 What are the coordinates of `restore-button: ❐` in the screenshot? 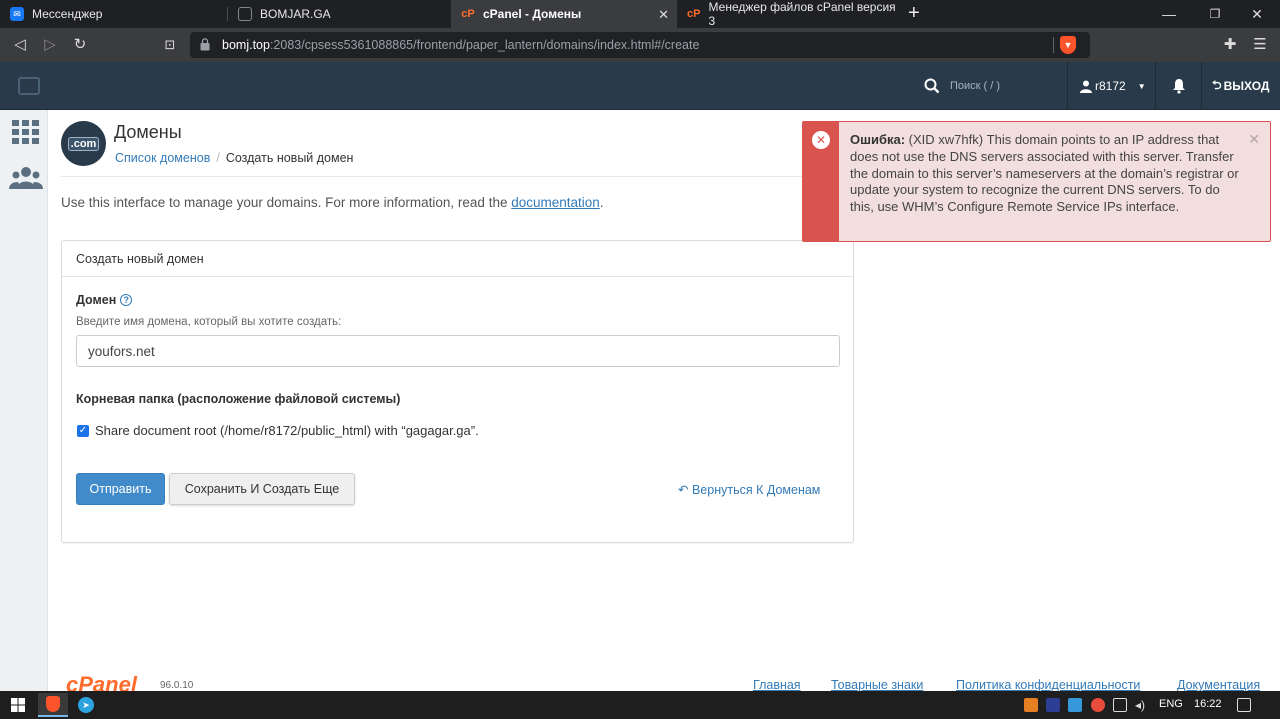 It's located at (1215, 14).